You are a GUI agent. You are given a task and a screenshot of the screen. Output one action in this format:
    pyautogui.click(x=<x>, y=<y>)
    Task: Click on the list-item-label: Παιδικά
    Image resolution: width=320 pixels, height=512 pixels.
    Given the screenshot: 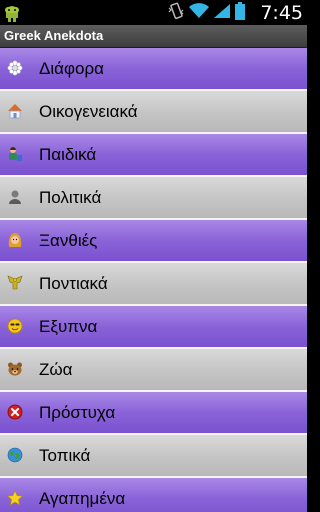 What is the action you would take?
    pyautogui.click(x=68, y=154)
    